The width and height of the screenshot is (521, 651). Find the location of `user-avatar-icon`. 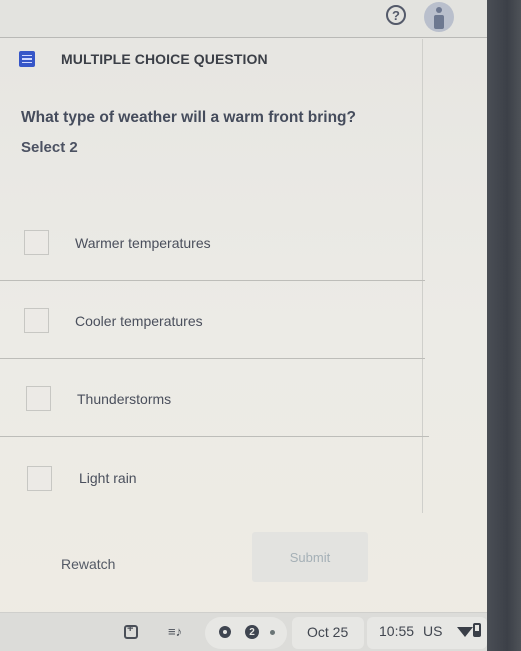

user-avatar-icon is located at coordinates (439, 17).